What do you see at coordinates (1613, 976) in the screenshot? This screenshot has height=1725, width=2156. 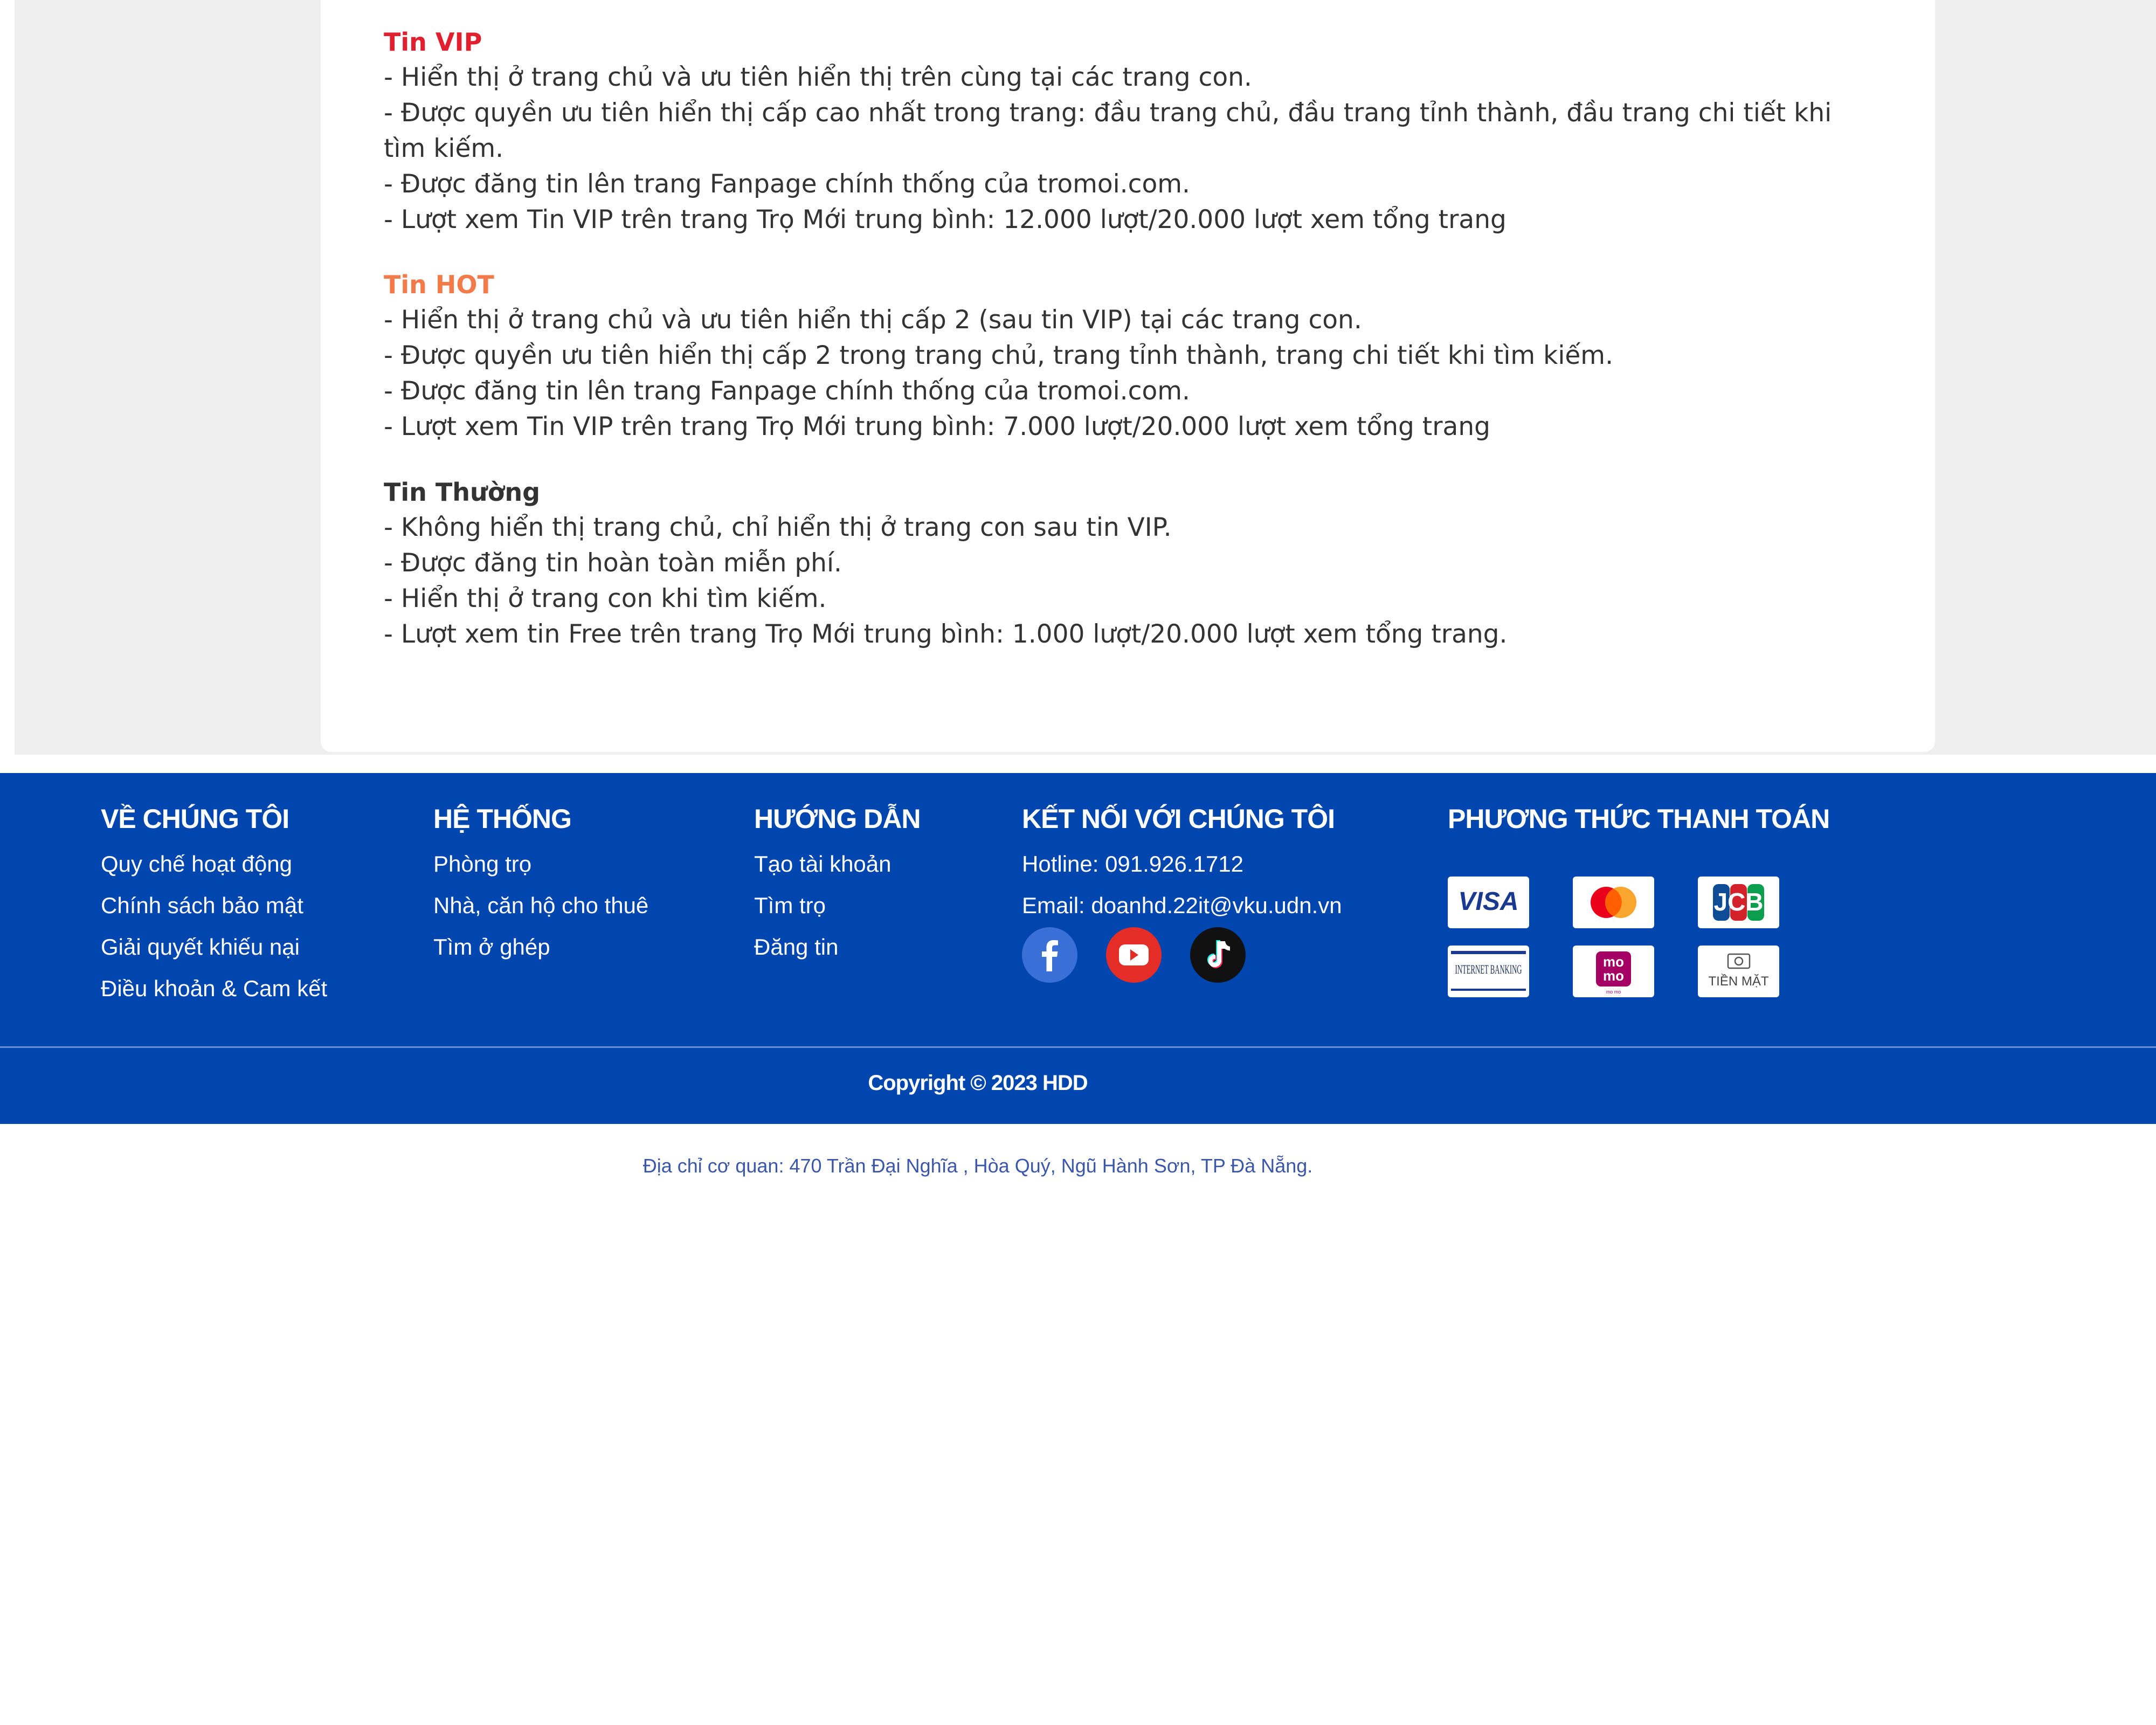 I see `svg-text: mo` at bounding box center [1613, 976].